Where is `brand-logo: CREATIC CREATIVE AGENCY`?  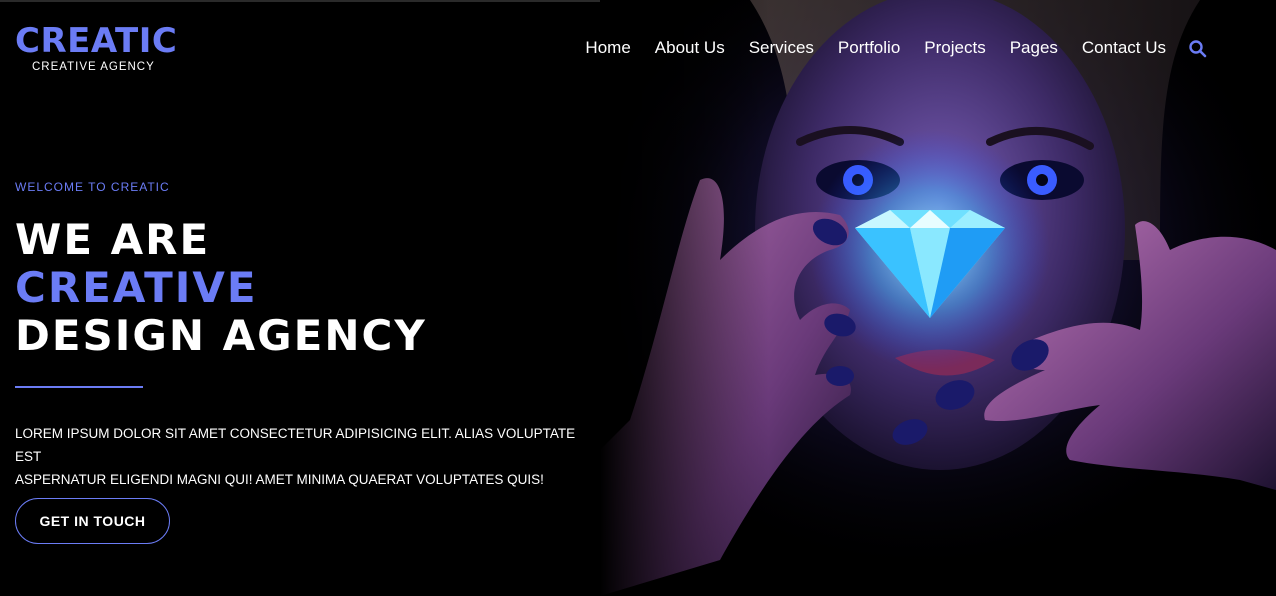 brand-logo: CREATIC CREATIVE AGENCY is located at coordinates (96, 47).